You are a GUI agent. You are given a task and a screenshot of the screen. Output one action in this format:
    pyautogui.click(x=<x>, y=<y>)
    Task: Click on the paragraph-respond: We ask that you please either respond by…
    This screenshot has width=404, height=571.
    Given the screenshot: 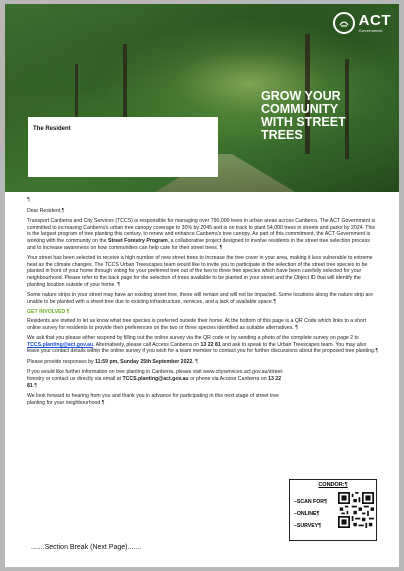 What is the action you would take?
    pyautogui.click(x=203, y=345)
    